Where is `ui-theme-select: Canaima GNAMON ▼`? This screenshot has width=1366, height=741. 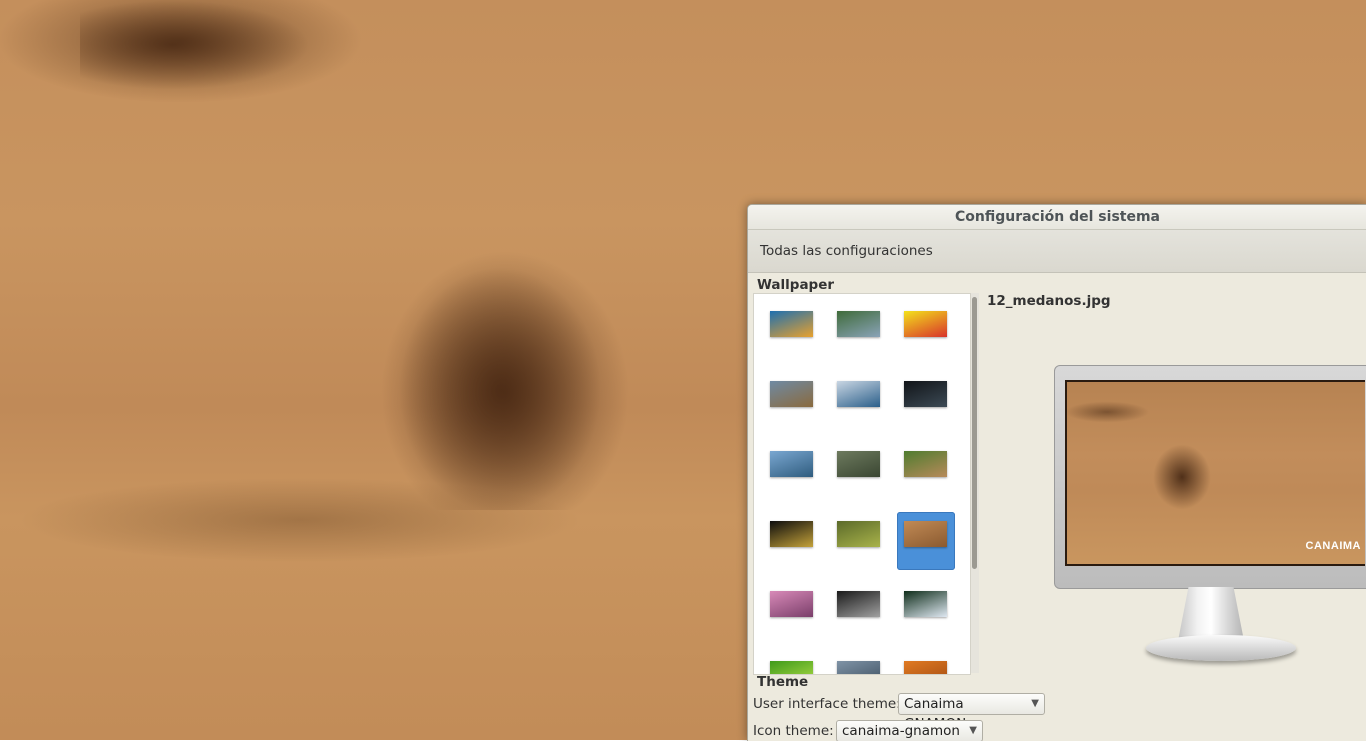 ui-theme-select: Canaima GNAMON ▼ is located at coordinates (971, 712).